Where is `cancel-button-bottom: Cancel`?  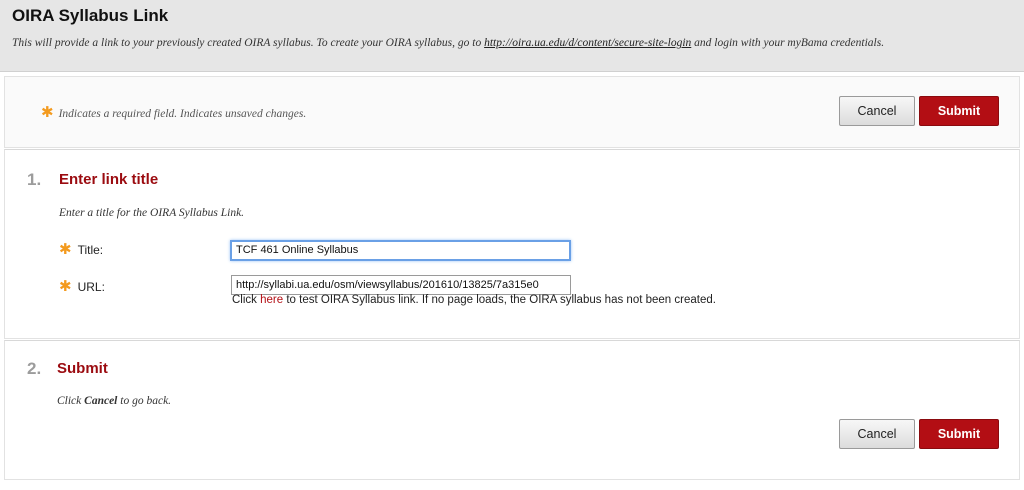
cancel-button-bottom: Cancel is located at coordinates (877, 434).